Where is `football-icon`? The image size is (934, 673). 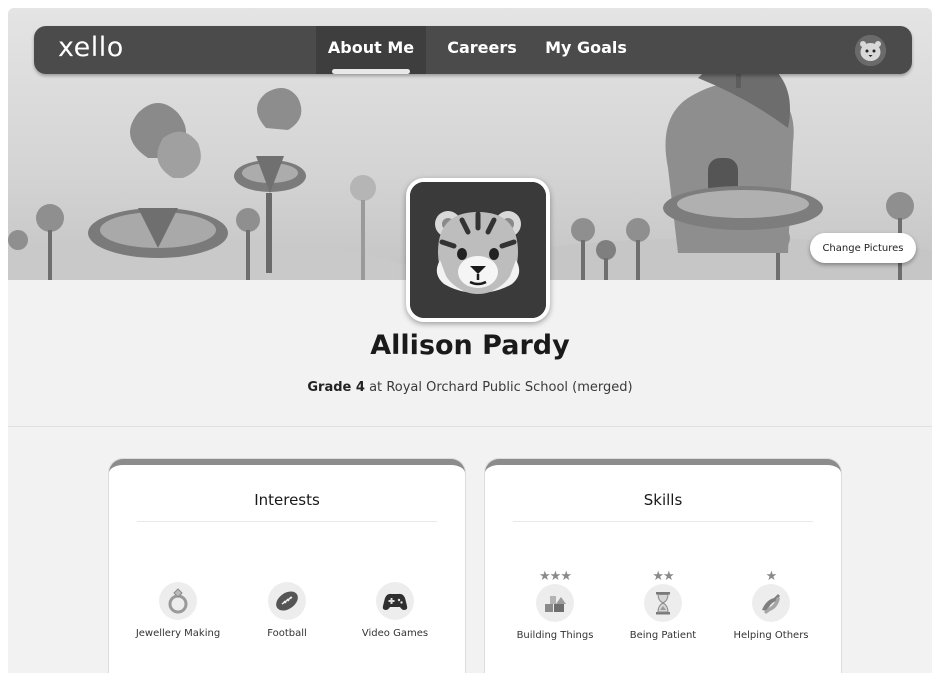
football-icon is located at coordinates (287, 601).